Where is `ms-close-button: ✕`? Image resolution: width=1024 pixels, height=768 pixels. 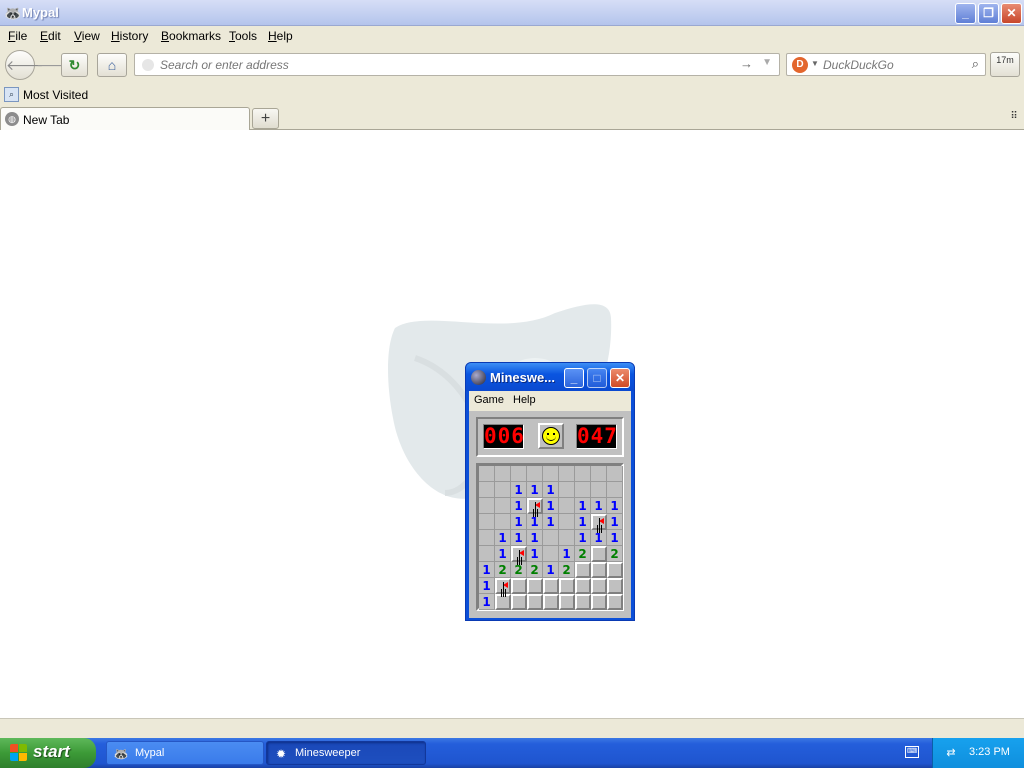
ms-close-button: ✕ is located at coordinates (620, 378).